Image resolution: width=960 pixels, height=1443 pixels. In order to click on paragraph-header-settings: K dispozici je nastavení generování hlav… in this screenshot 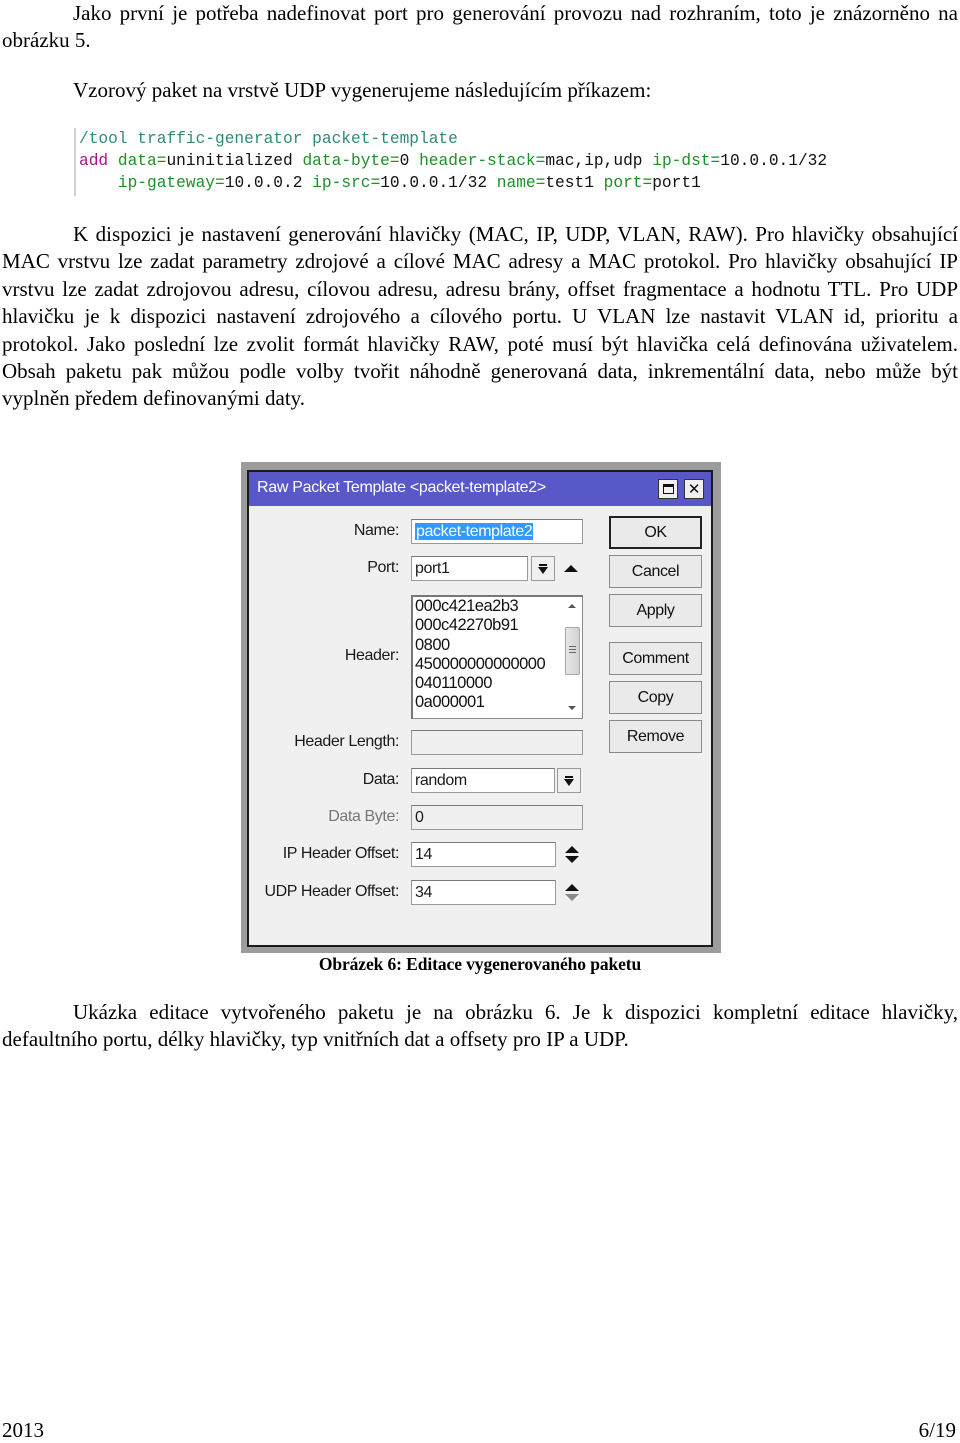, I will do `click(480, 316)`.